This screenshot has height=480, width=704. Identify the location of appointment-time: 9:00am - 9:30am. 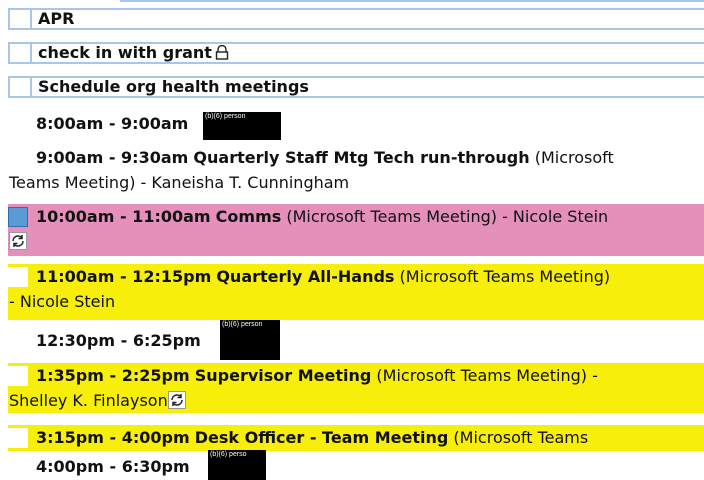
(112, 157).